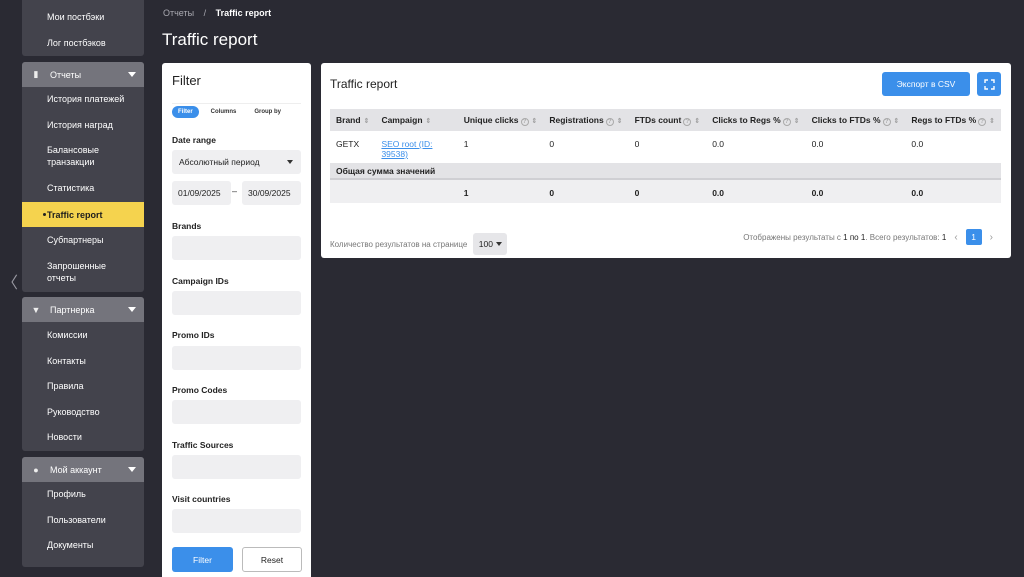 The height and width of the screenshot is (577, 1024). What do you see at coordinates (186, 80) in the screenshot?
I see `filter-title: Filter` at bounding box center [186, 80].